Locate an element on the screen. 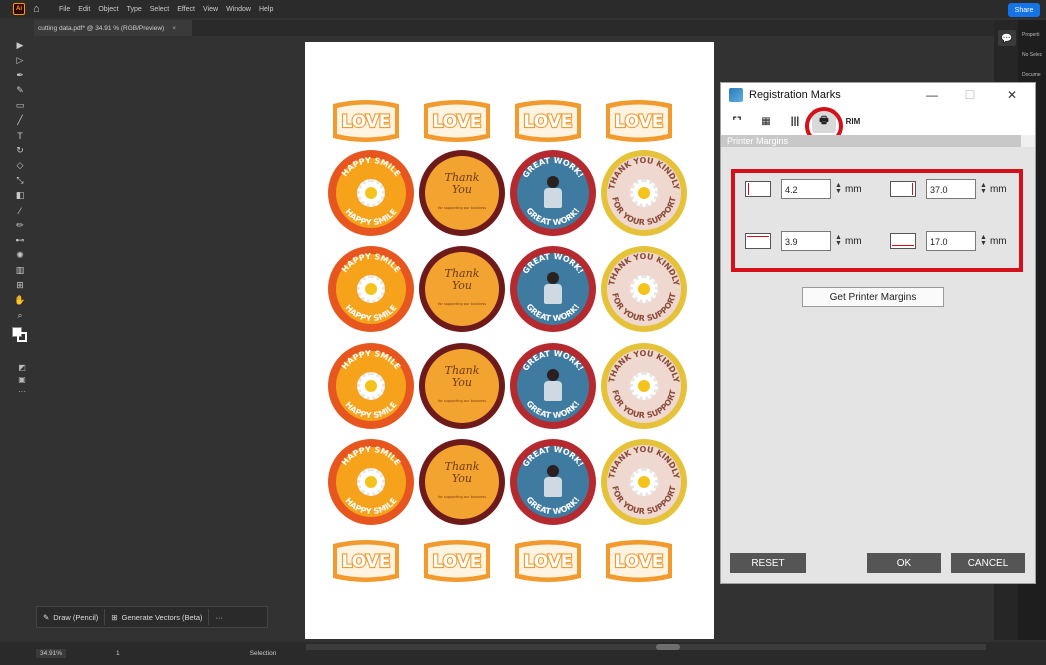 The height and width of the screenshot is (665, 1046). menu-effect: Effect is located at coordinates (186, 9).